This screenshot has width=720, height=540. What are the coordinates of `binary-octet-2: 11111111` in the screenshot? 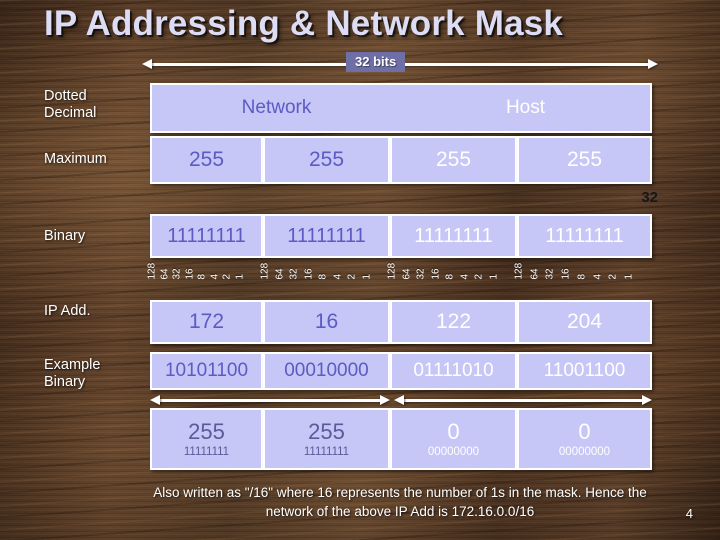 It's located at (326, 236).